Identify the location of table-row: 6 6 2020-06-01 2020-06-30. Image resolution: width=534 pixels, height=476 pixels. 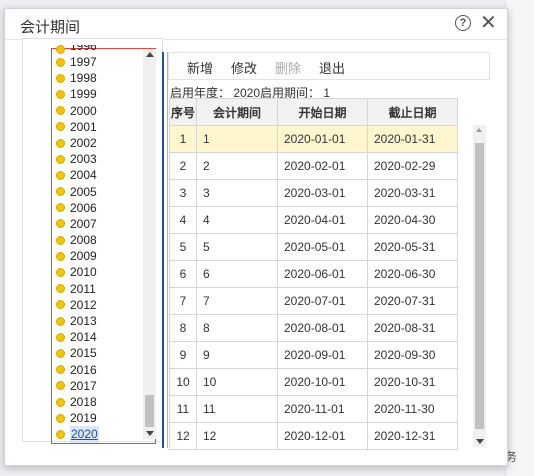
(313, 274).